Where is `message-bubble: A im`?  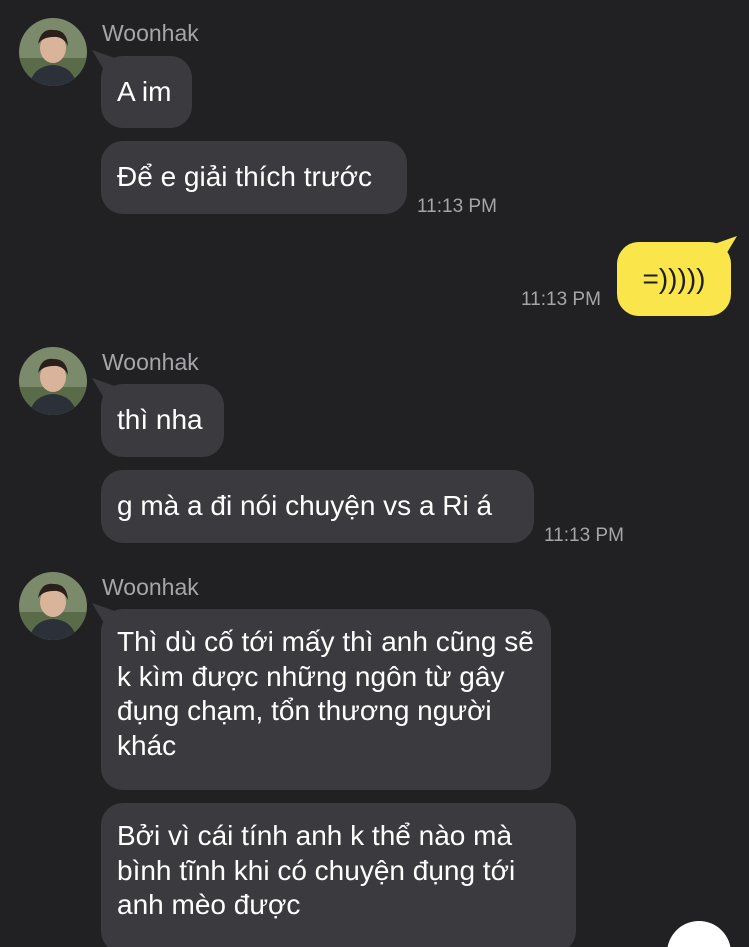 message-bubble: A im is located at coordinates (146, 92).